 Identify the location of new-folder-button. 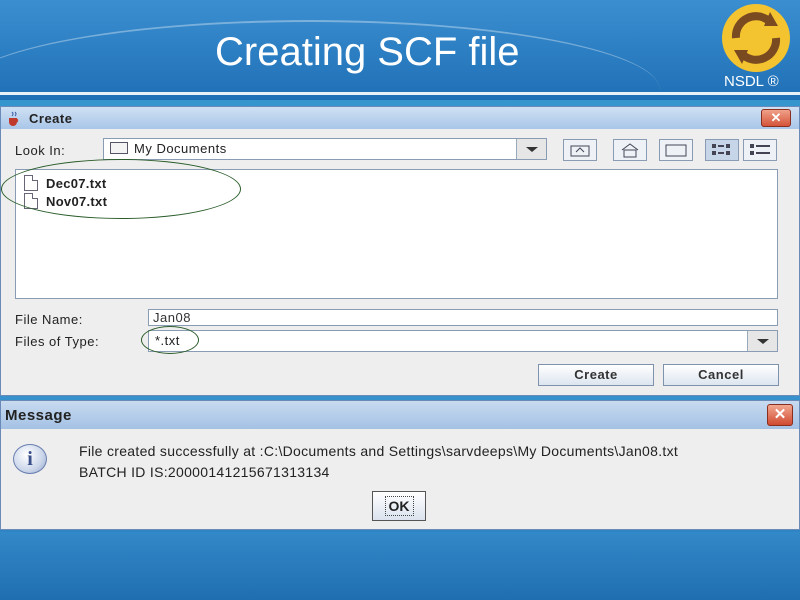
(676, 150).